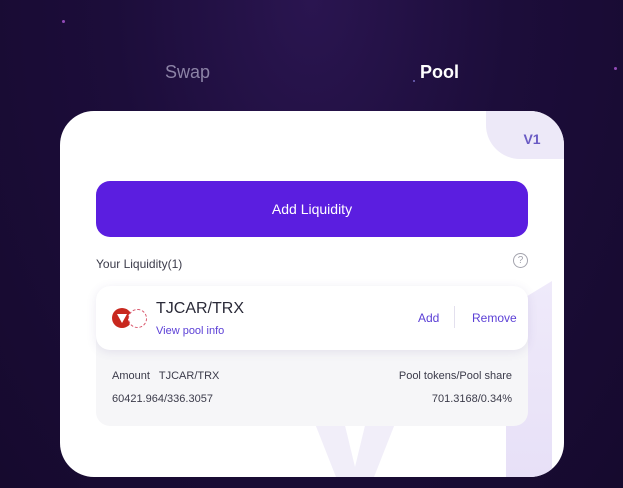  What do you see at coordinates (525, 135) in the screenshot?
I see `version-badge: V1` at bounding box center [525, 135].